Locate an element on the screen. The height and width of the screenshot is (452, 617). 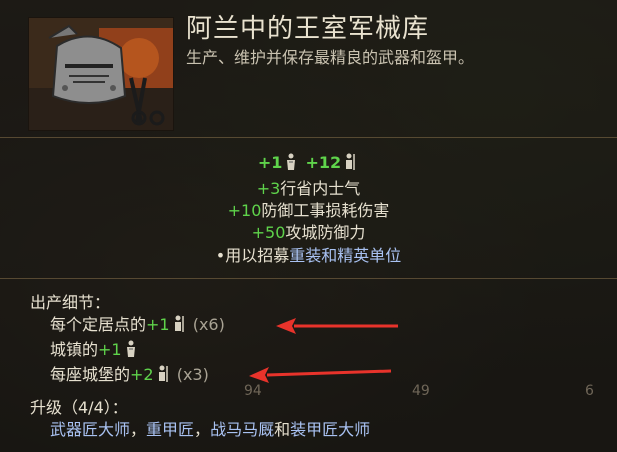
unit-bonus-line: +1 +12 is located at coordinates (308, 164).